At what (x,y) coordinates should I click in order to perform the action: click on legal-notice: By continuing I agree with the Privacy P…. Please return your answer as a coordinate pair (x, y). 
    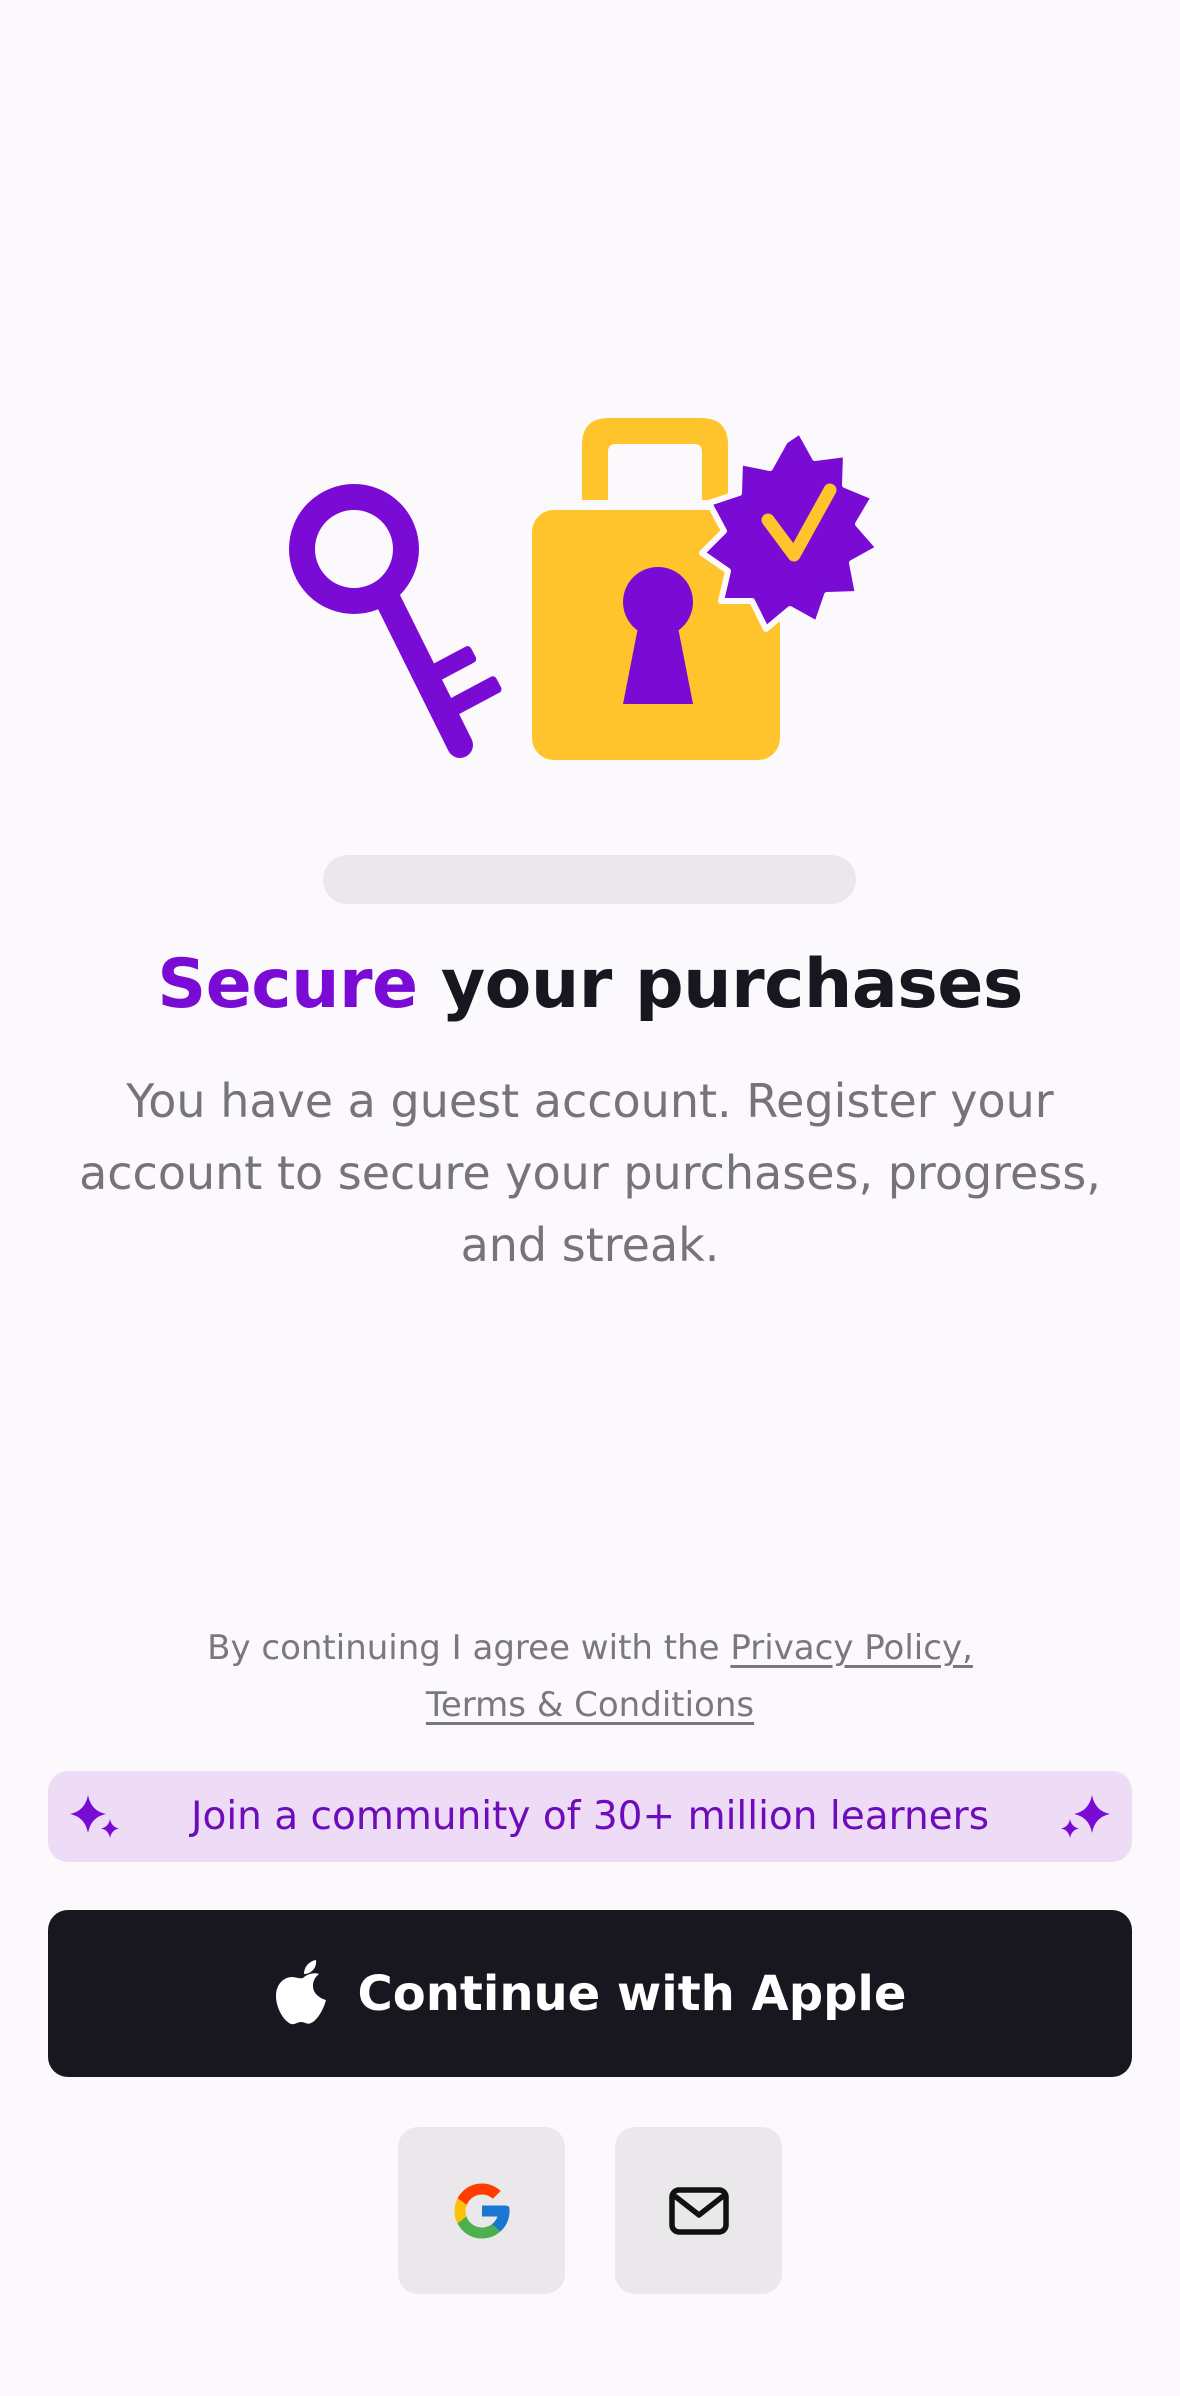
    Looking at the image, I should click on (590, 1677).